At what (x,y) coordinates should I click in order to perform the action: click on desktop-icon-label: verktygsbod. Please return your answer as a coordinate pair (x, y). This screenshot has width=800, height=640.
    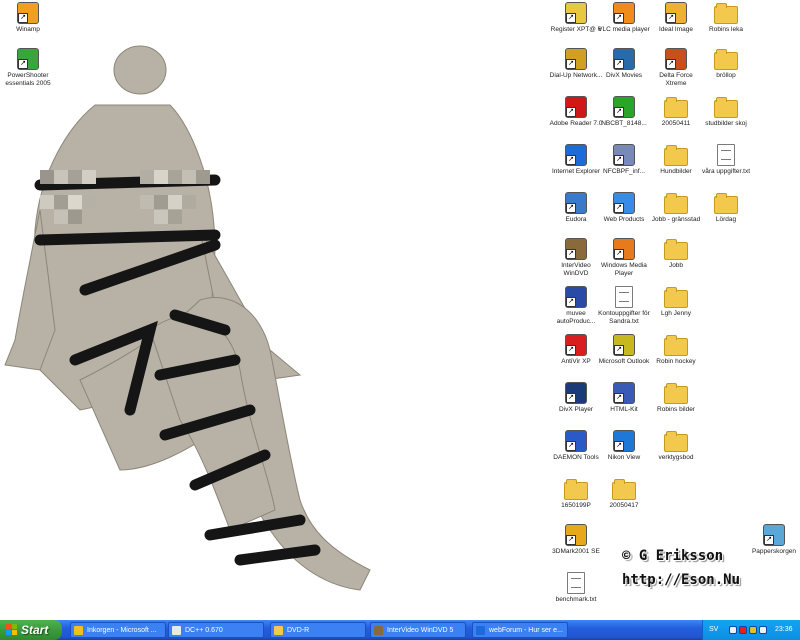
    Looking at the image, I should click on (676, 457).